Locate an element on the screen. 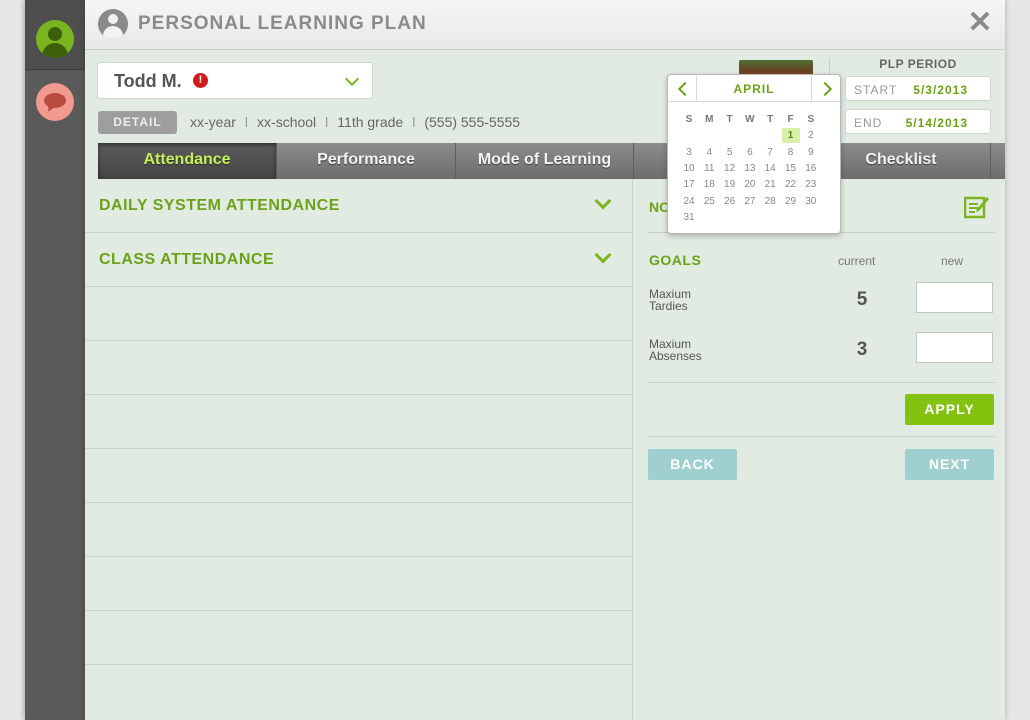 The image size is (1030, 720). goal-current-tardies: 5 is located at coordinates (862, 299).